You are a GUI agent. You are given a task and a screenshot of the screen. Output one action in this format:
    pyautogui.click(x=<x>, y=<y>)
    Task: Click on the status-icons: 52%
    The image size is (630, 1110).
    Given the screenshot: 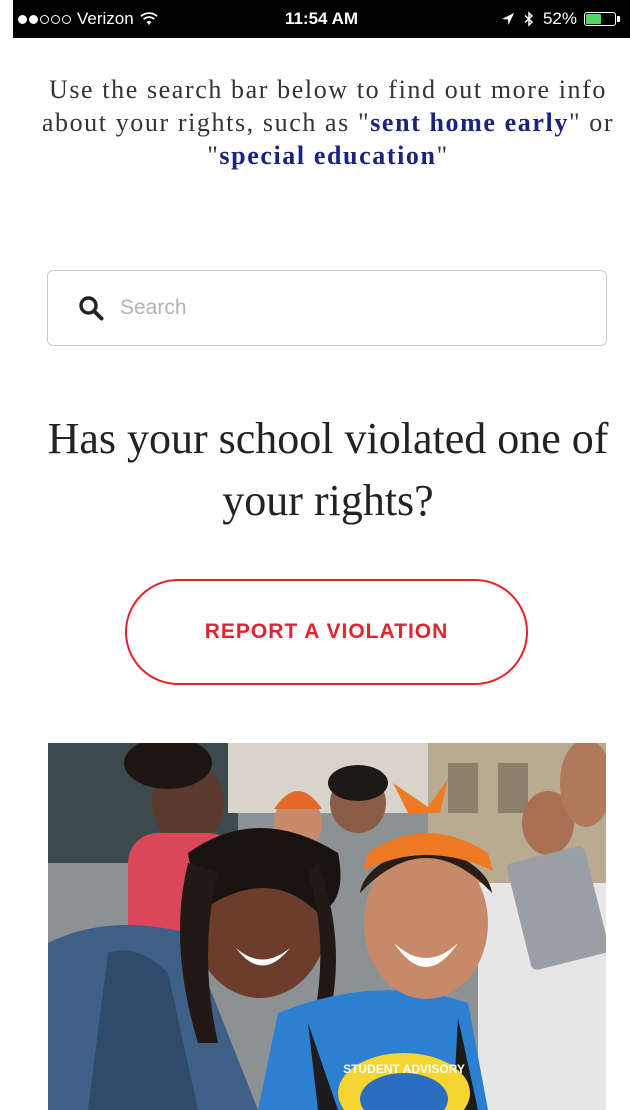 What is the action you would take?
    pyautogui.click(x=562, y=19)
    